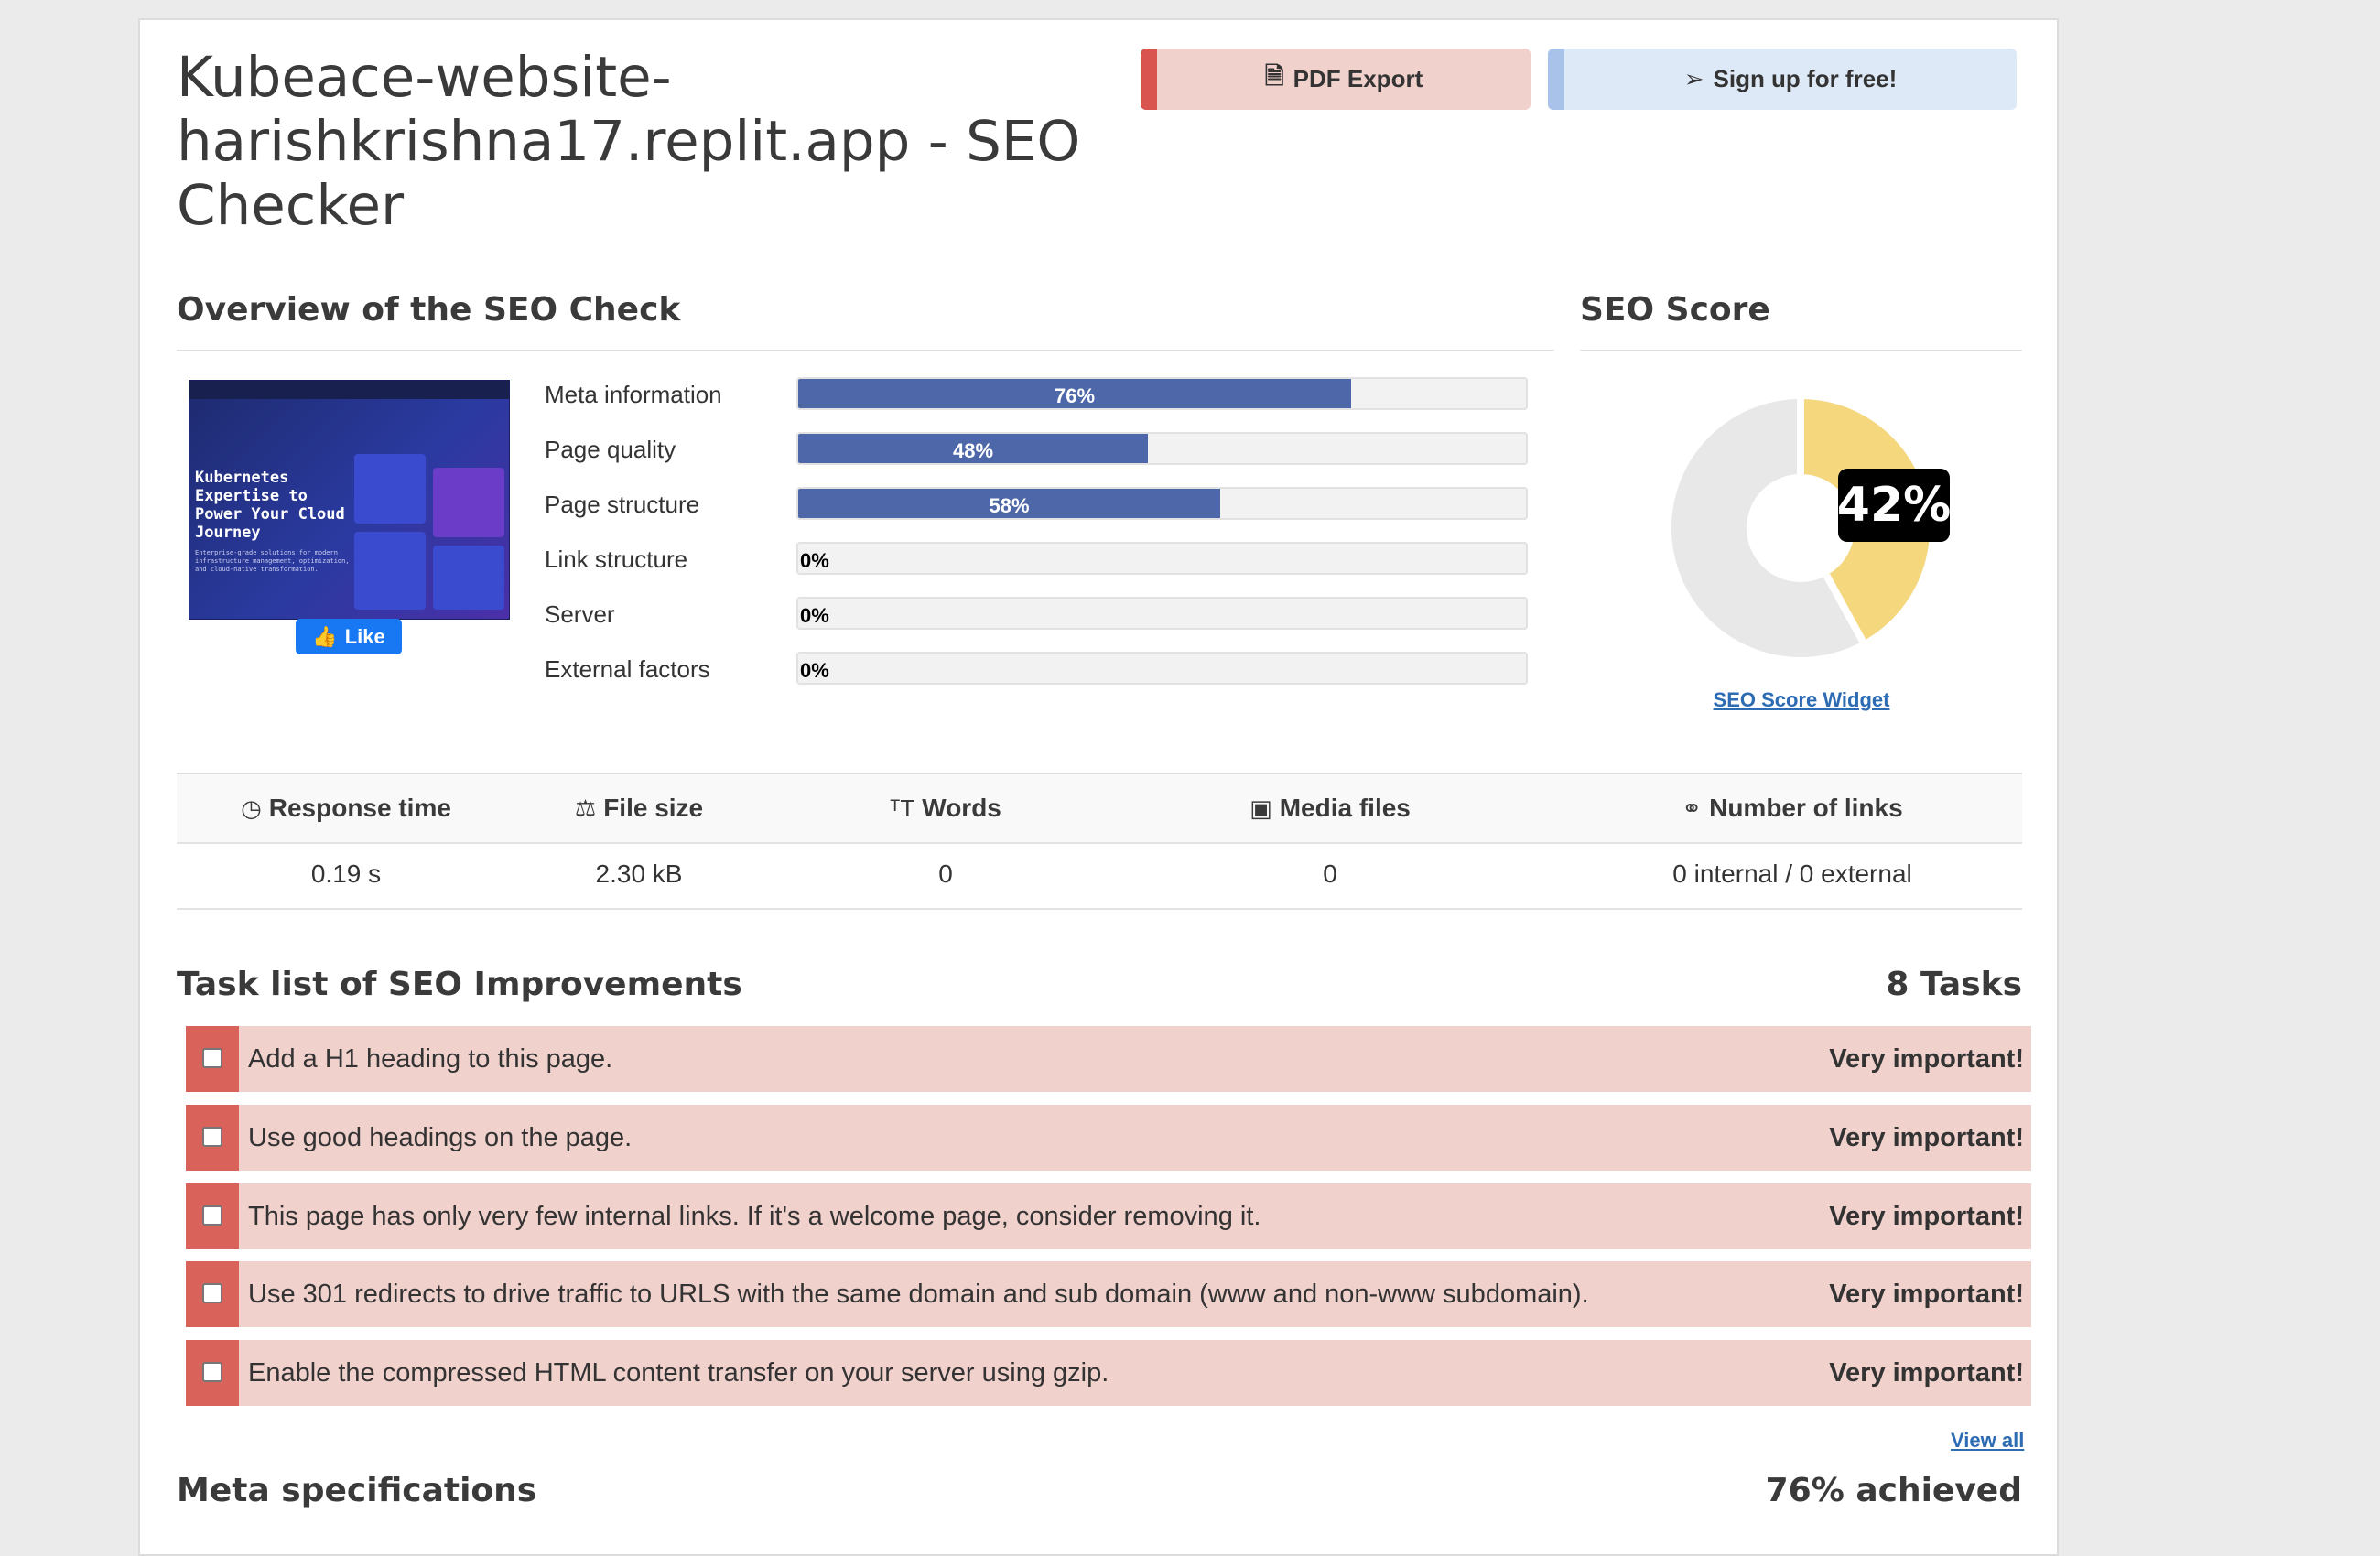  I want to click on metric-row: Meta information 76%, so click(1039, 395).